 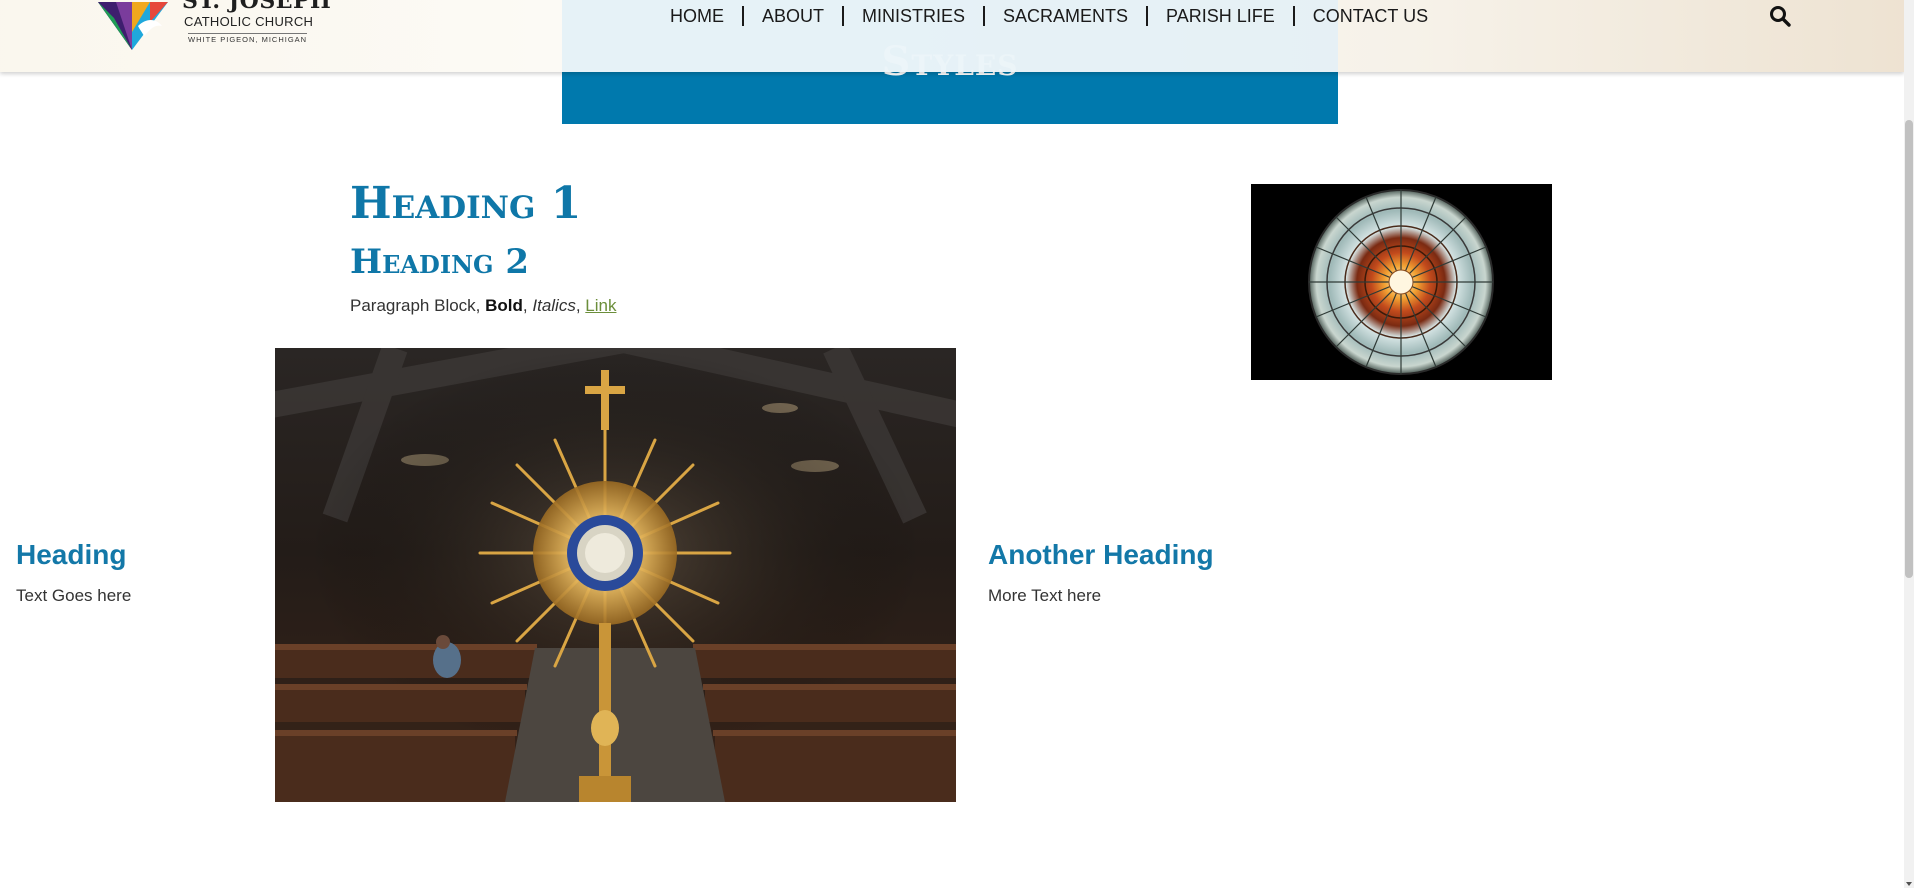 What do you see at coordinates (418, 305) in the screenshot?
I see `paragraph-plain: Paragraph Block,` at bounding box center [418, 305].